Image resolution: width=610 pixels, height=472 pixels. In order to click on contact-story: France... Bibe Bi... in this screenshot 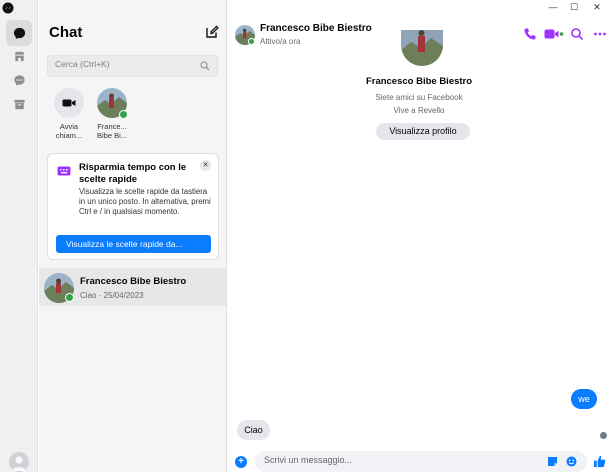, I will do `click(112, 114)`.